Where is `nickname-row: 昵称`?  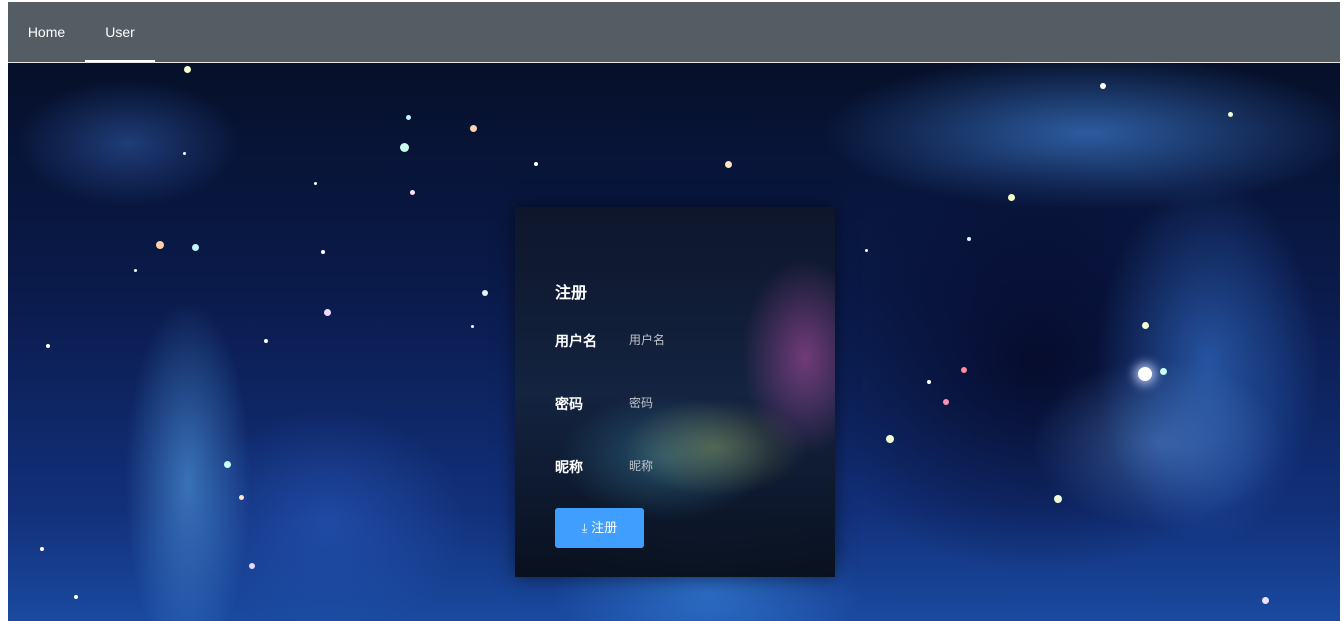
nickname-row: 昵称 is located at coordinates (685, 466).